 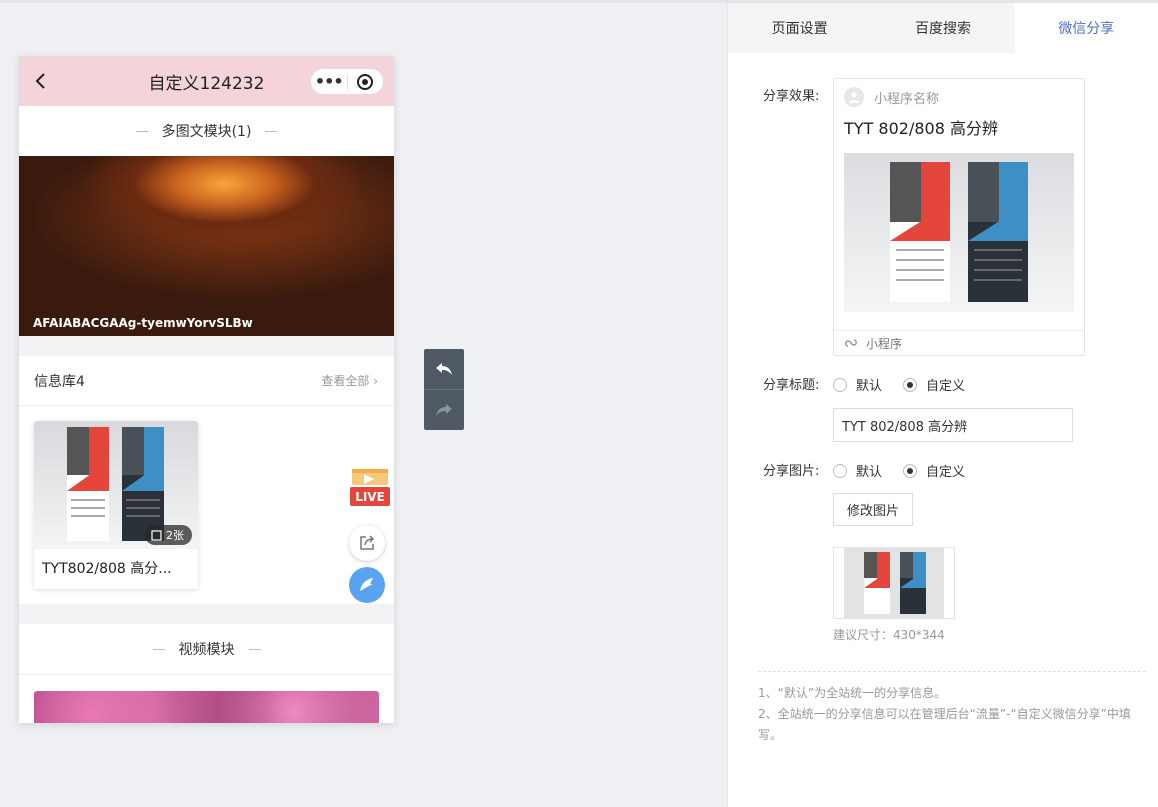 What do you see at coordinates (952, 671) in the screenshot?
I see `divider` at bounding box center [952, 671].